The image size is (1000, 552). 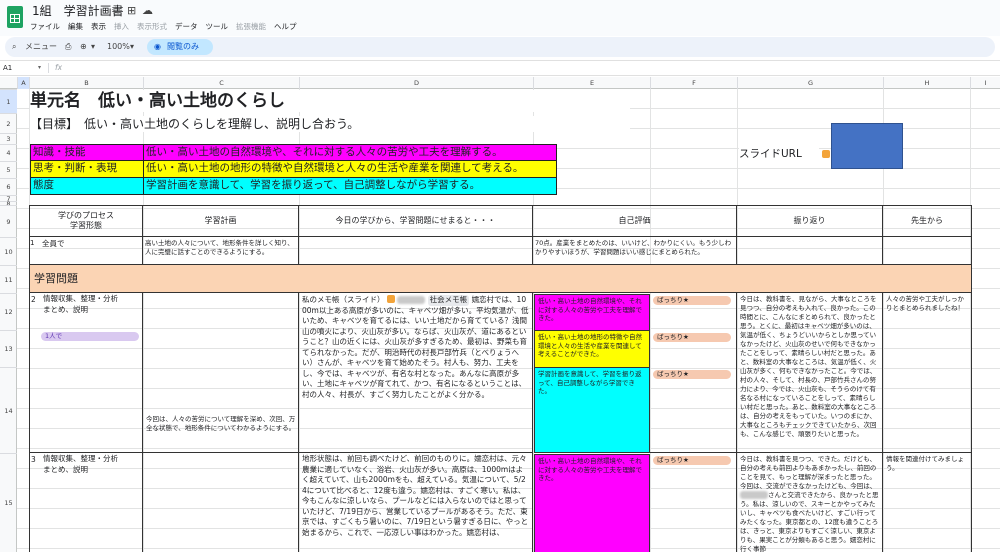 What do you see at coordinates (592, 503) in the screenshot?
I see `row15-self-eval: 低い・高い土地の自然環境や、それに対する人々の苦労や工夫を理解できた。` at bounding box center [592, 503].